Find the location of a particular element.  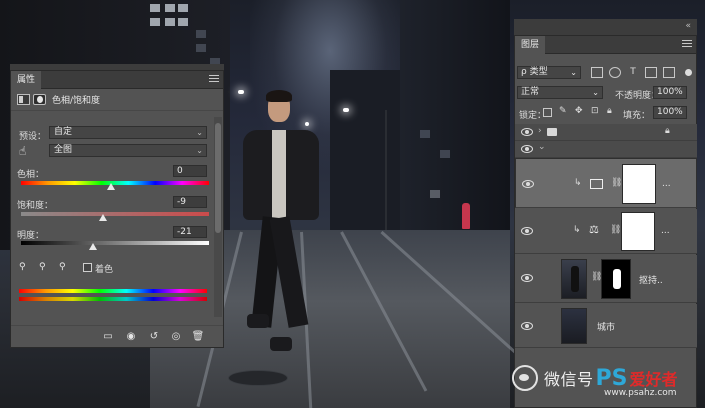

opacity-input: 100% is located at coordinates (670, 92).